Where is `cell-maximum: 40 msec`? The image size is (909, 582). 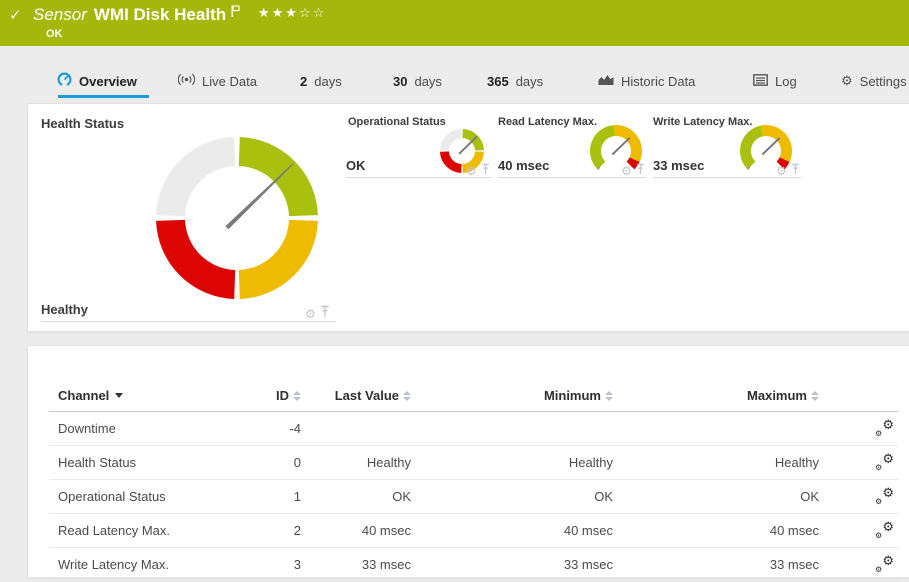
cell-maximum: 40 msec is located at coordinates (794, 530).